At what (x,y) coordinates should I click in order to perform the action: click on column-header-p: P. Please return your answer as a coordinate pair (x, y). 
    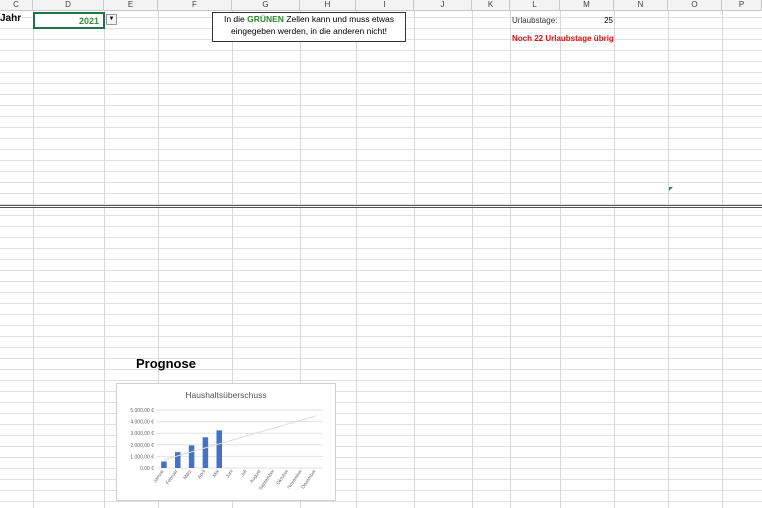
    Looking at the image, I should click on (742, 5).